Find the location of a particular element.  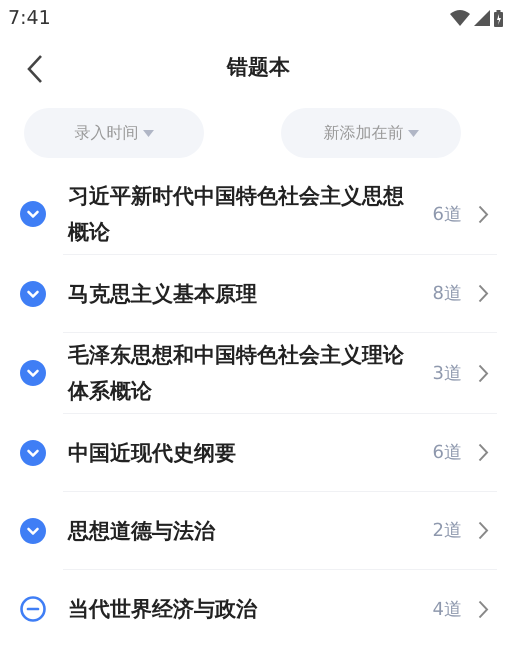

battery-icon is located at coordinates (498, 18).